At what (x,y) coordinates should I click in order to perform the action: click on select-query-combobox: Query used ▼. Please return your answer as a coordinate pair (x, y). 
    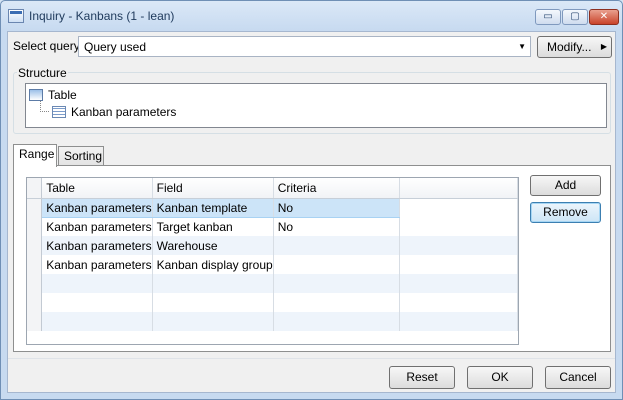
    Looking at the image, I should click on (304, 46).